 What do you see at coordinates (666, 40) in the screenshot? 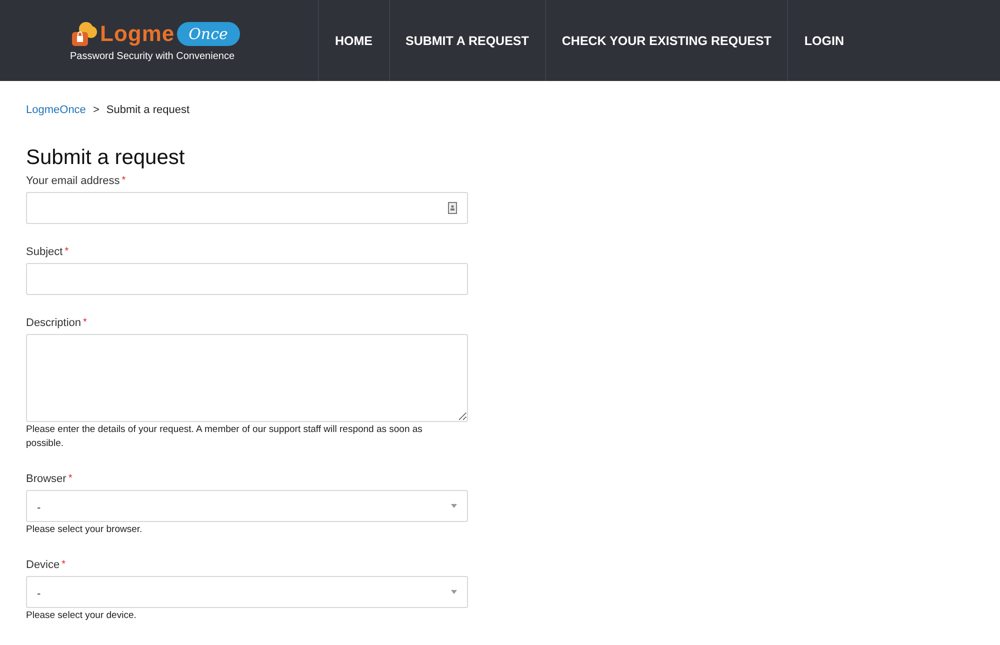
I see `nav-link: CHECK YOUR EXISTING REQUEST` at bounding box center [666, 40].